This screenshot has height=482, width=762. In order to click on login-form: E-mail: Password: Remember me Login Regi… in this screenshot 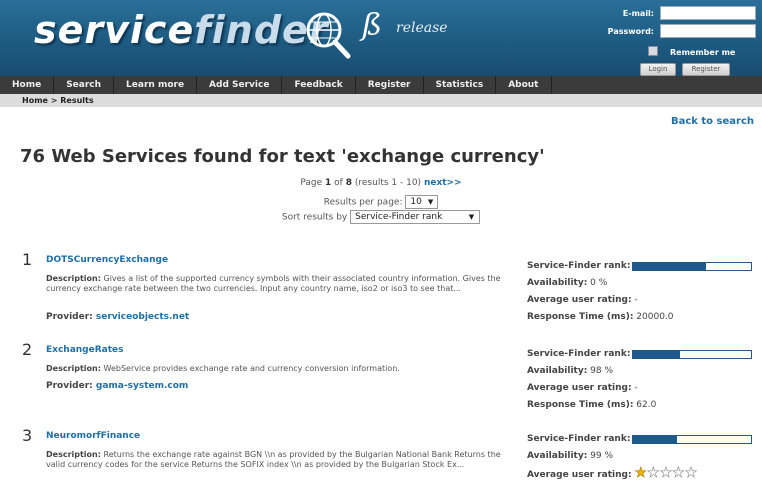, I will do `click(677, 38)`.